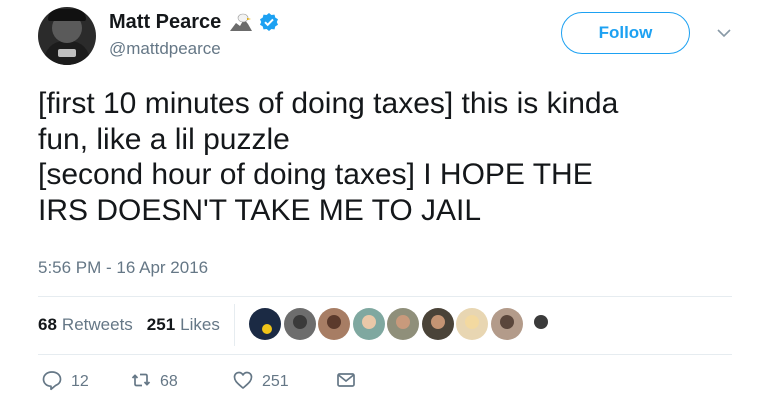 The width and height of the screenshot is (768, 417). I want to click on reply-count: 12, so click(80, 381).